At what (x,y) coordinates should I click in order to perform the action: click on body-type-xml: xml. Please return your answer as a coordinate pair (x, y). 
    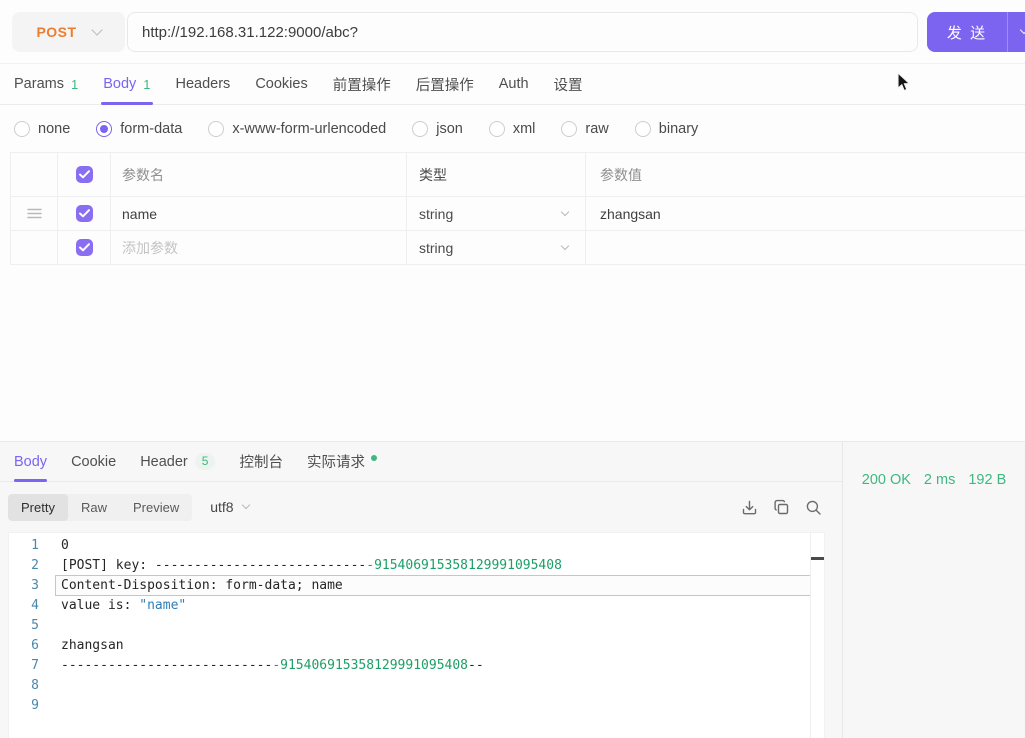
    Looking at the image, I should click on (511, 129).